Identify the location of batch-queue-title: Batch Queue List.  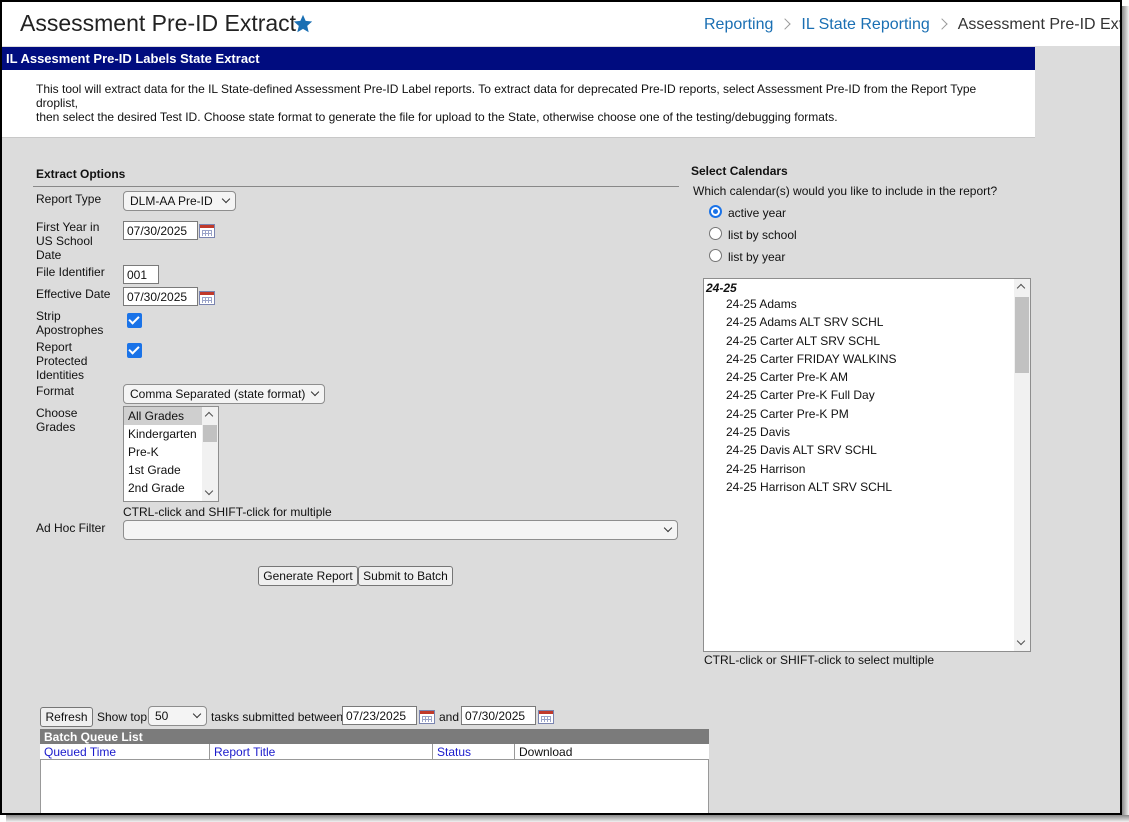
(374, 736).